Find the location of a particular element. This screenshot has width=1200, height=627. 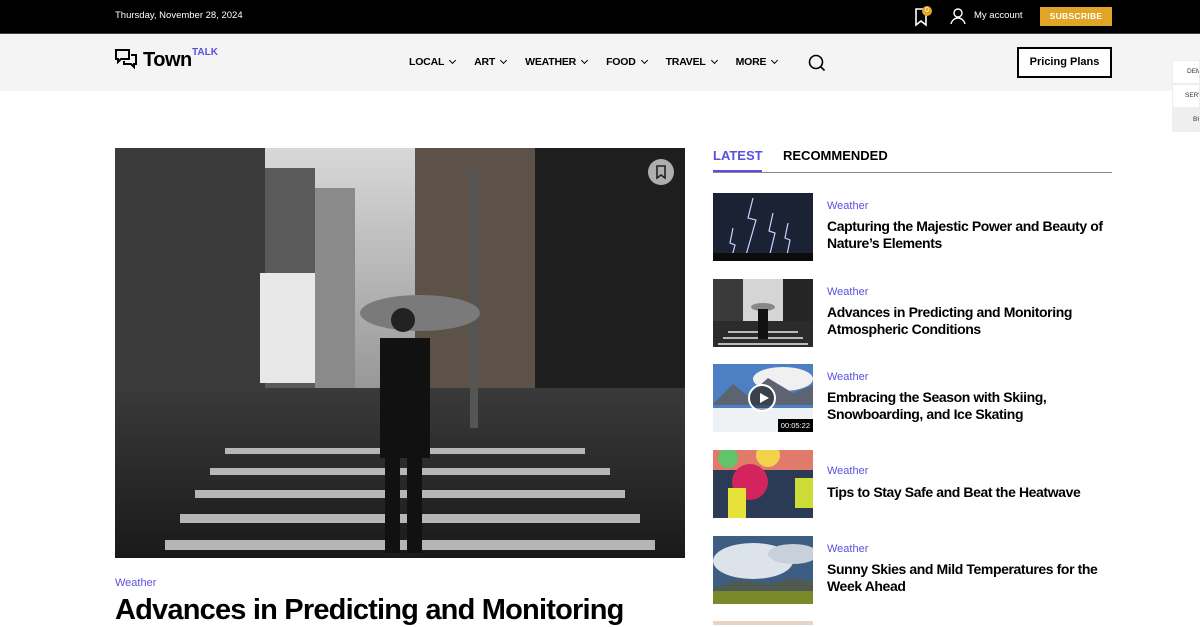

nav-food: FOOD is located at coordinates (627, 62).